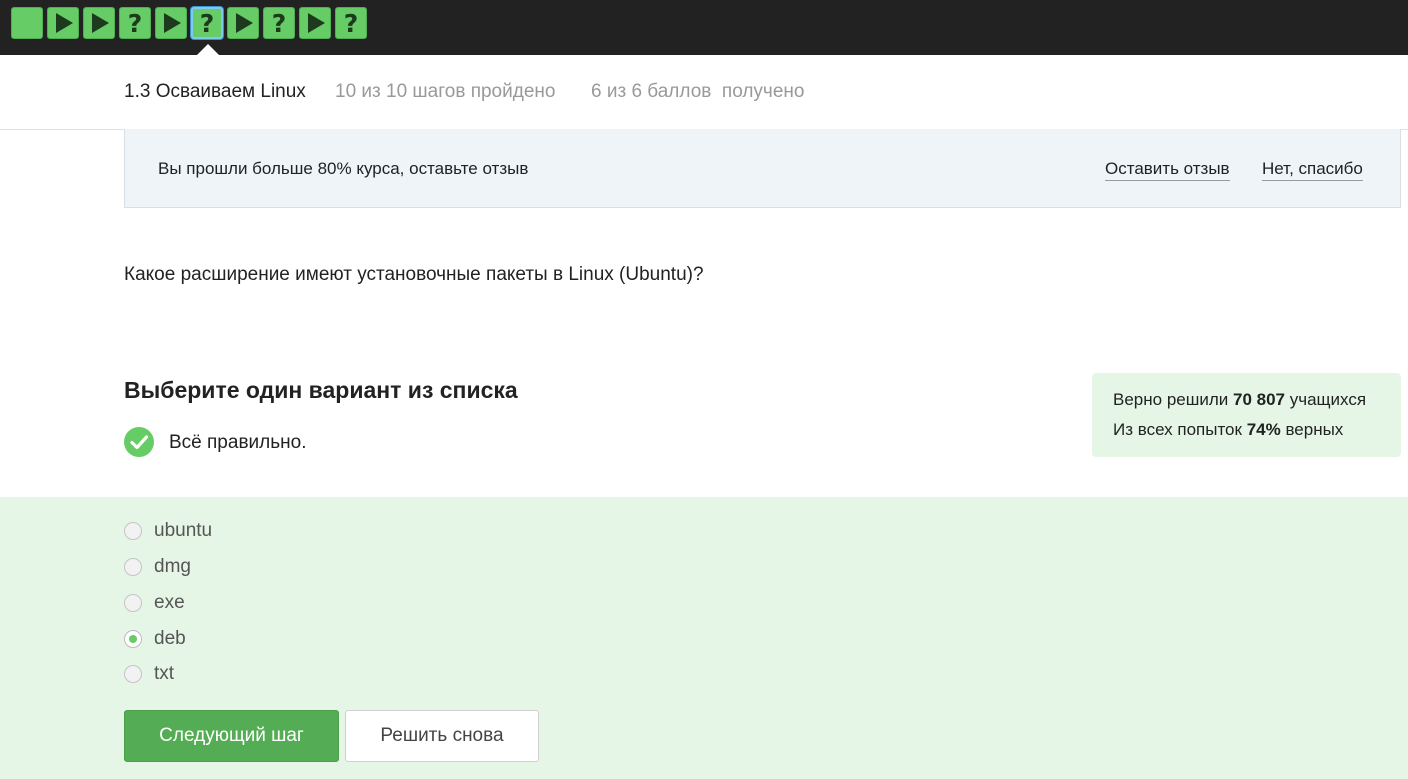  I want to click on step-10-quiz: ?, so click(351, 23).